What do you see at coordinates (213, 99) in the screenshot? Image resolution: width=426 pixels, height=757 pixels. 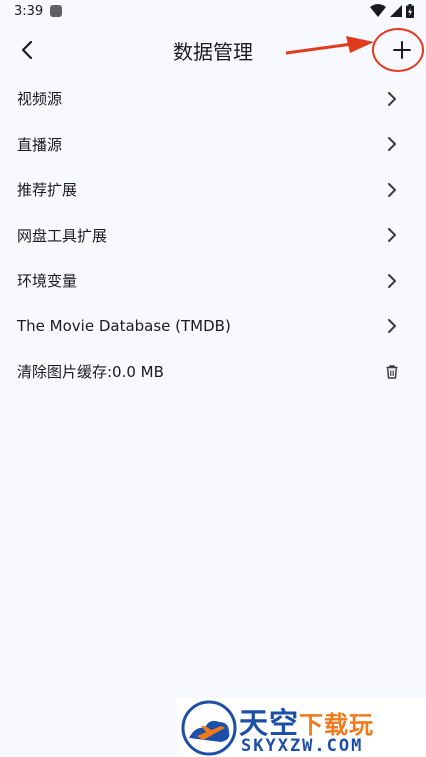 I see `menu-item-video-source: 视频源` at bounding box center [213, 99].